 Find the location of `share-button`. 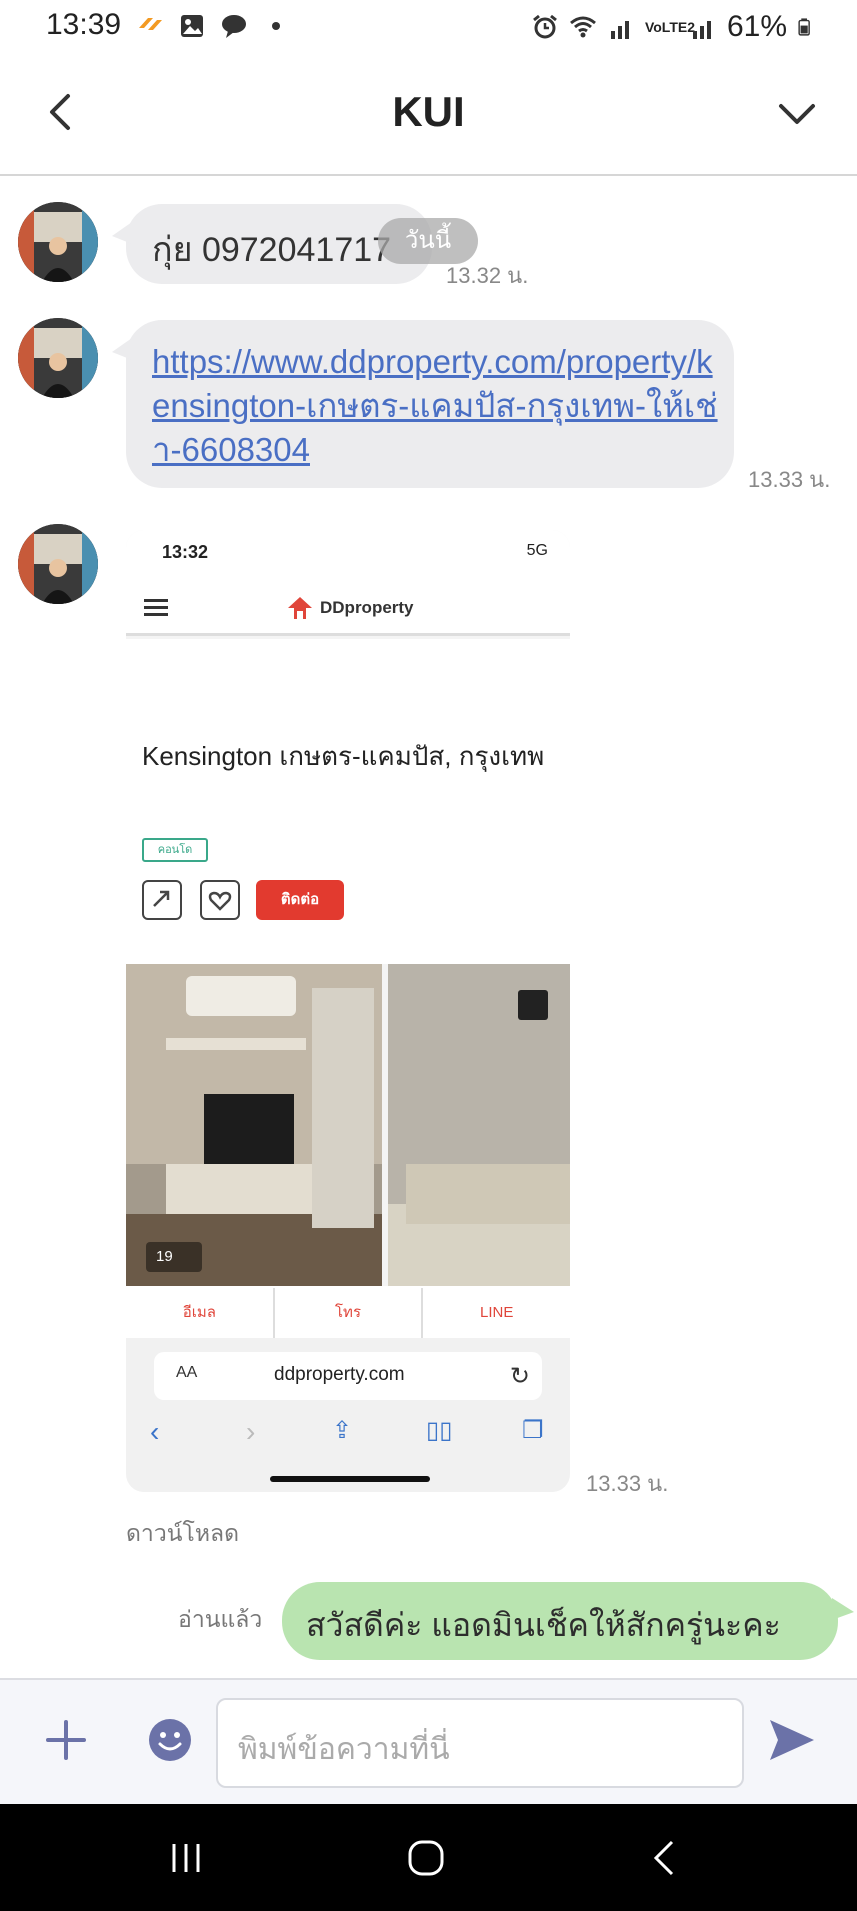

share-button is located at coordinates (162, 900).